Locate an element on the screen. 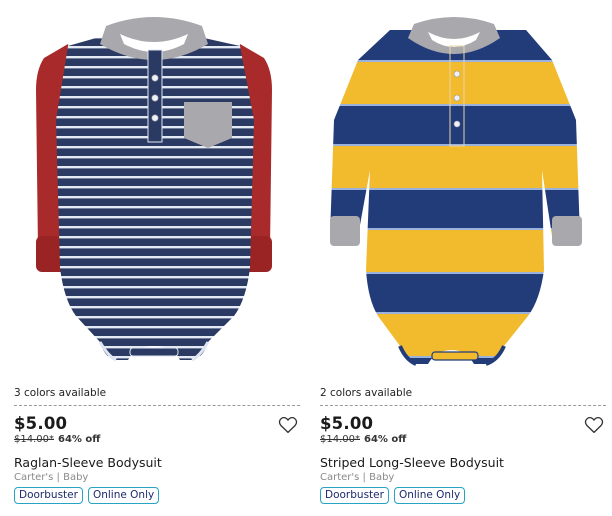 This screenshot has width=612, height=516. colors-available-text: 2 colors available is located at coordinates (366, 393).